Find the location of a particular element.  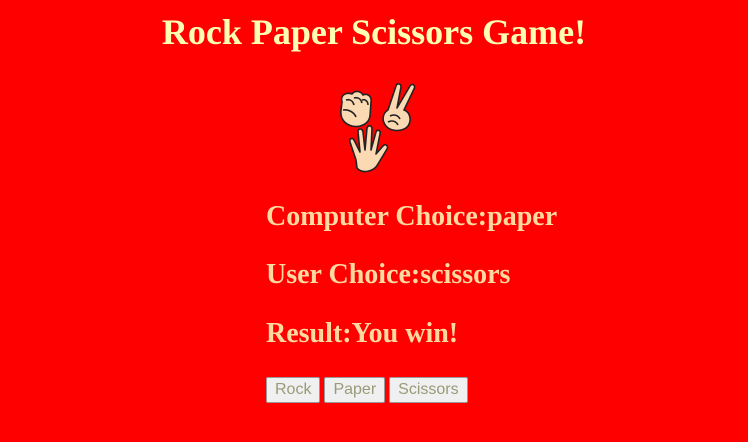

computer-choice-line: Computer Choice:paper is located at coordinates (411, 217).